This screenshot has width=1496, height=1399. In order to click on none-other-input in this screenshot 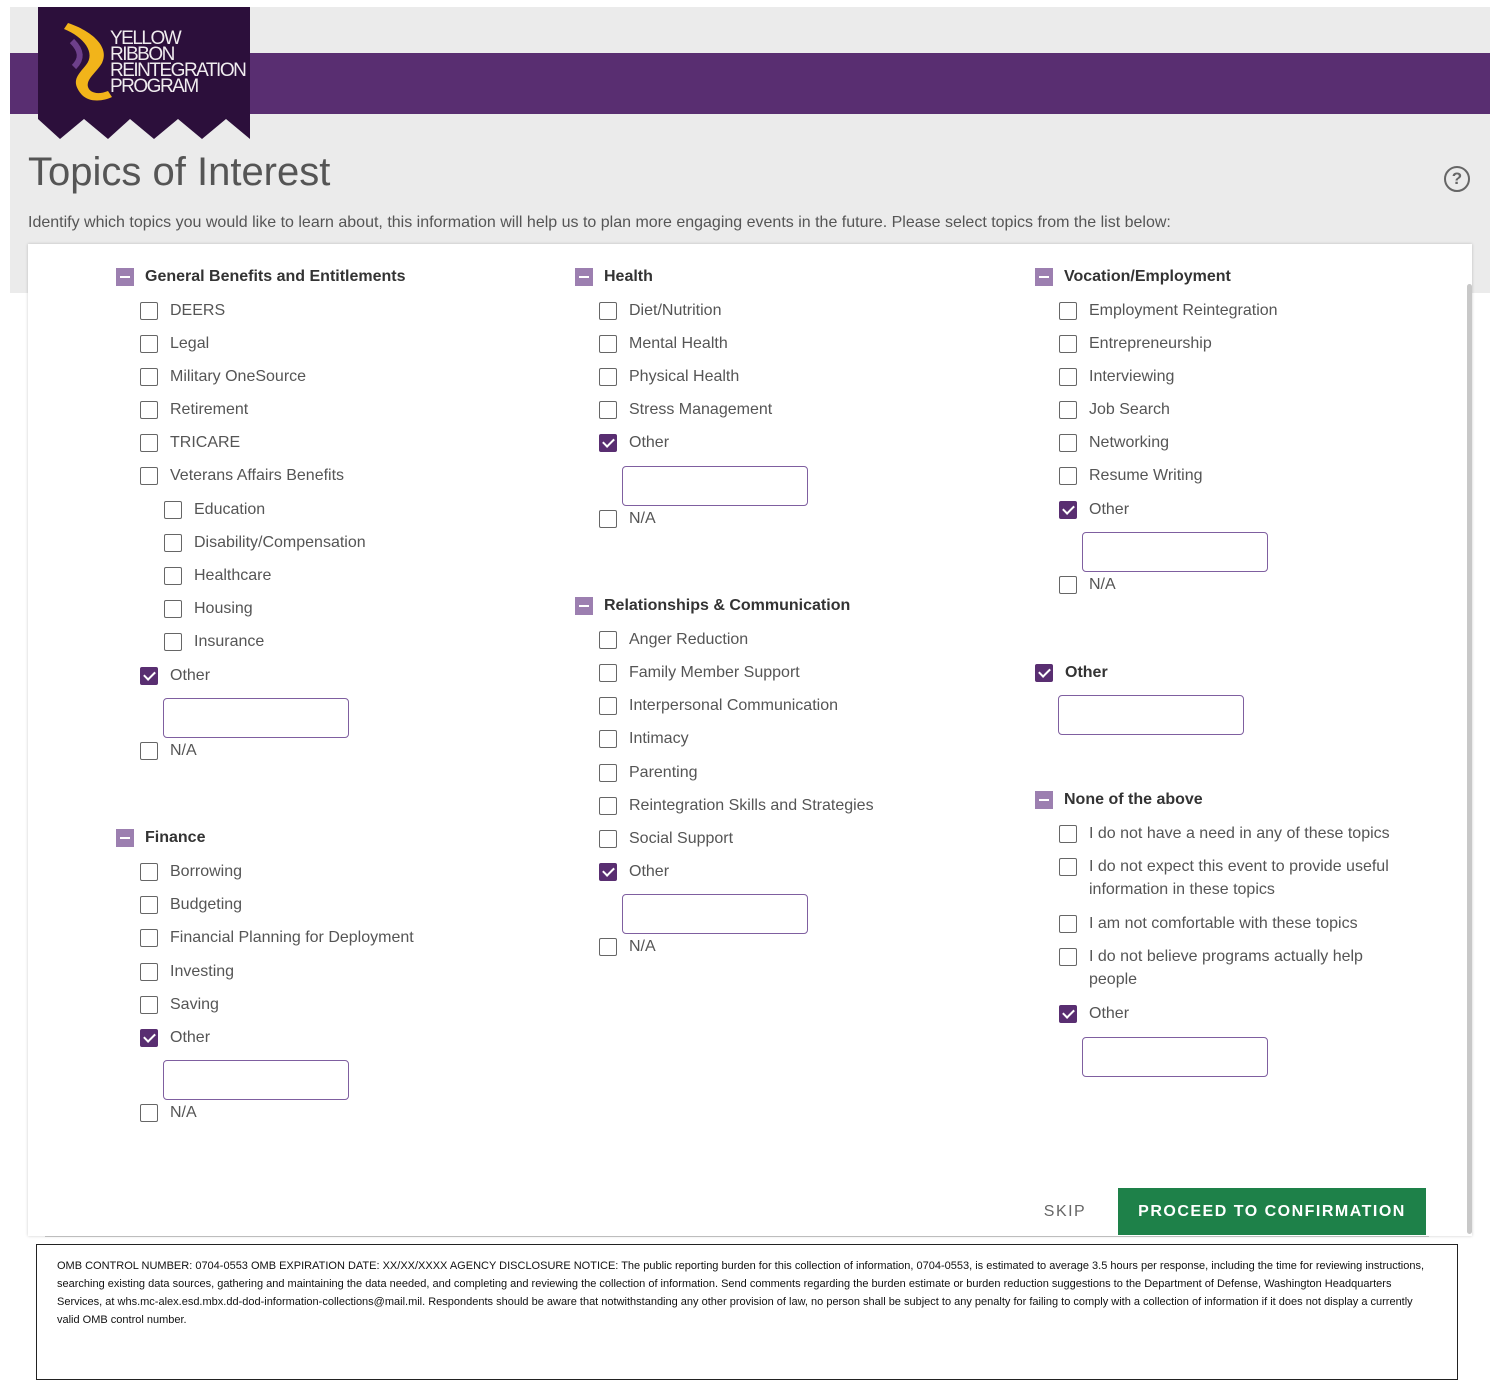, I will do `click(1175, 1057)`.